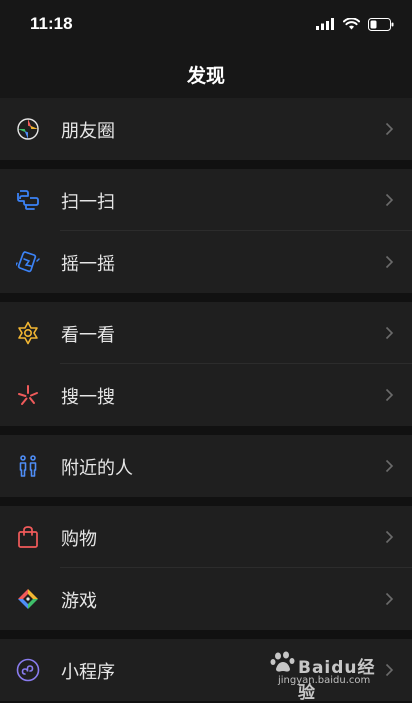 Image resolution: width=412 pixels, height=703 pixels. I want to click on status-time: 11:18, so click(51, 23).